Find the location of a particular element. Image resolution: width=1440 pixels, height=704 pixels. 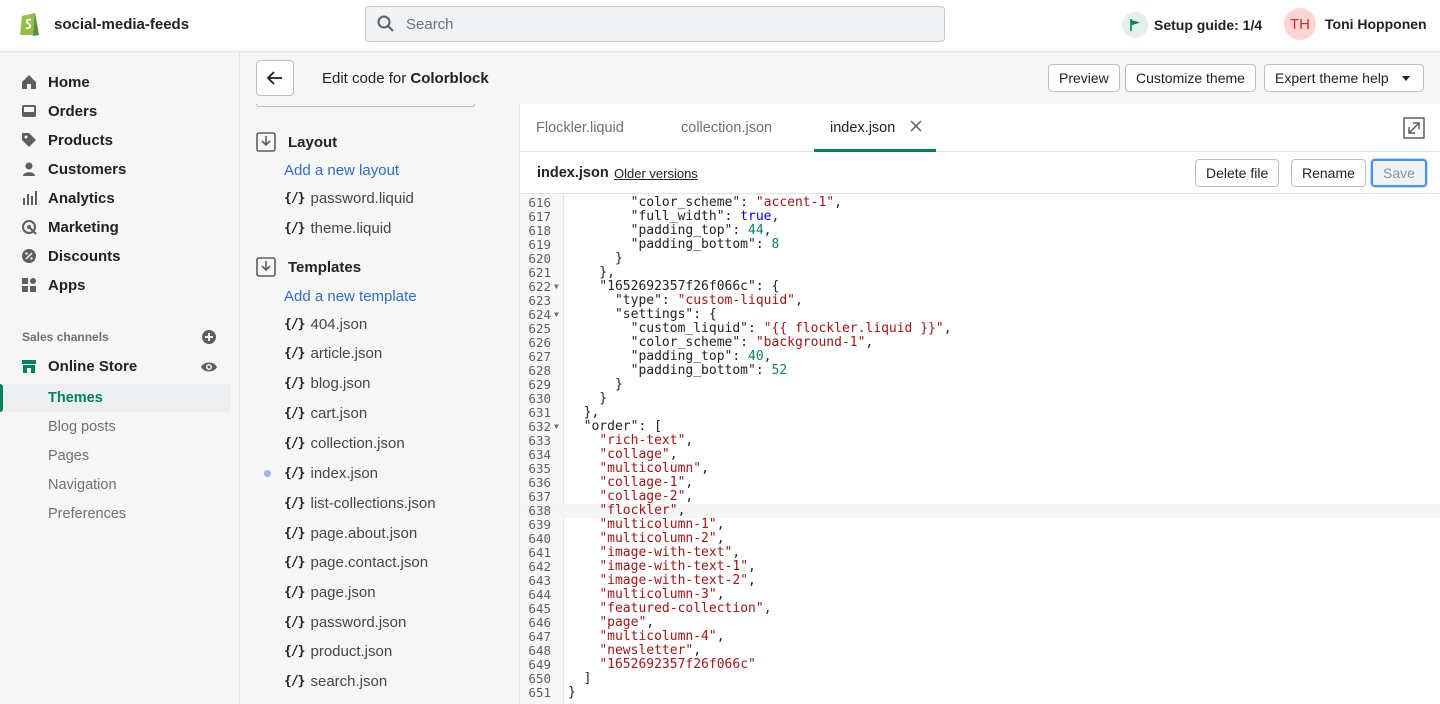

code-line: 636 "collage-1", is located at coordinates (980, 483).